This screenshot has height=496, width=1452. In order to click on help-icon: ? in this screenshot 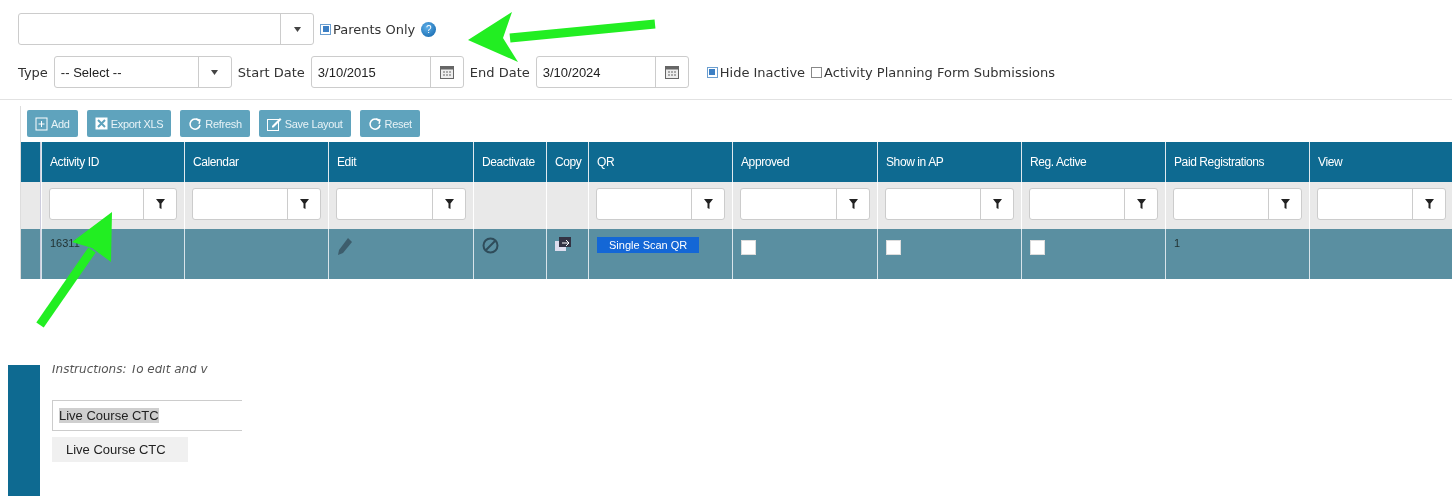, I will do `click(429, 29)`.